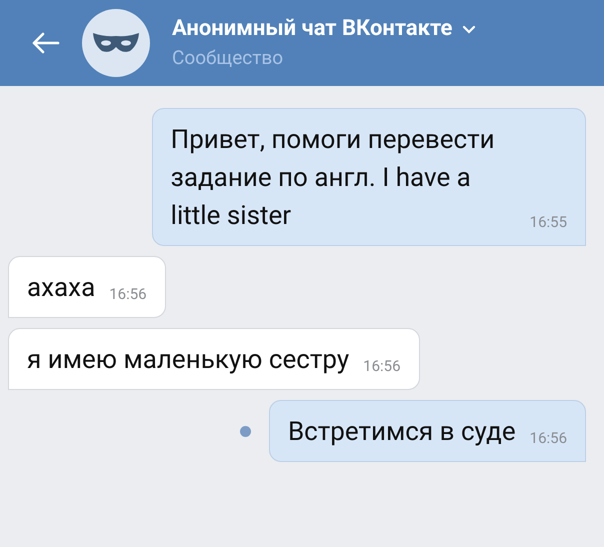  I want to click on message-time: 16:55, so click(548, 222).